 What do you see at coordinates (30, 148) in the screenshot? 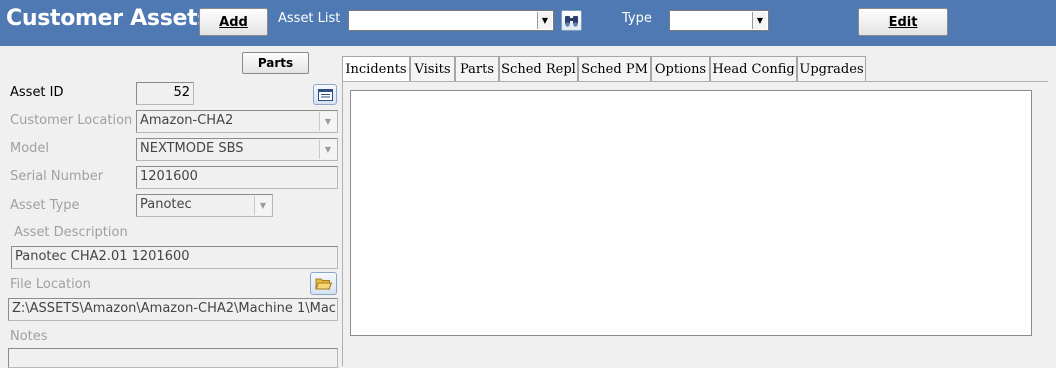
I see `model-label: Model` at bounding box center [30, 148].